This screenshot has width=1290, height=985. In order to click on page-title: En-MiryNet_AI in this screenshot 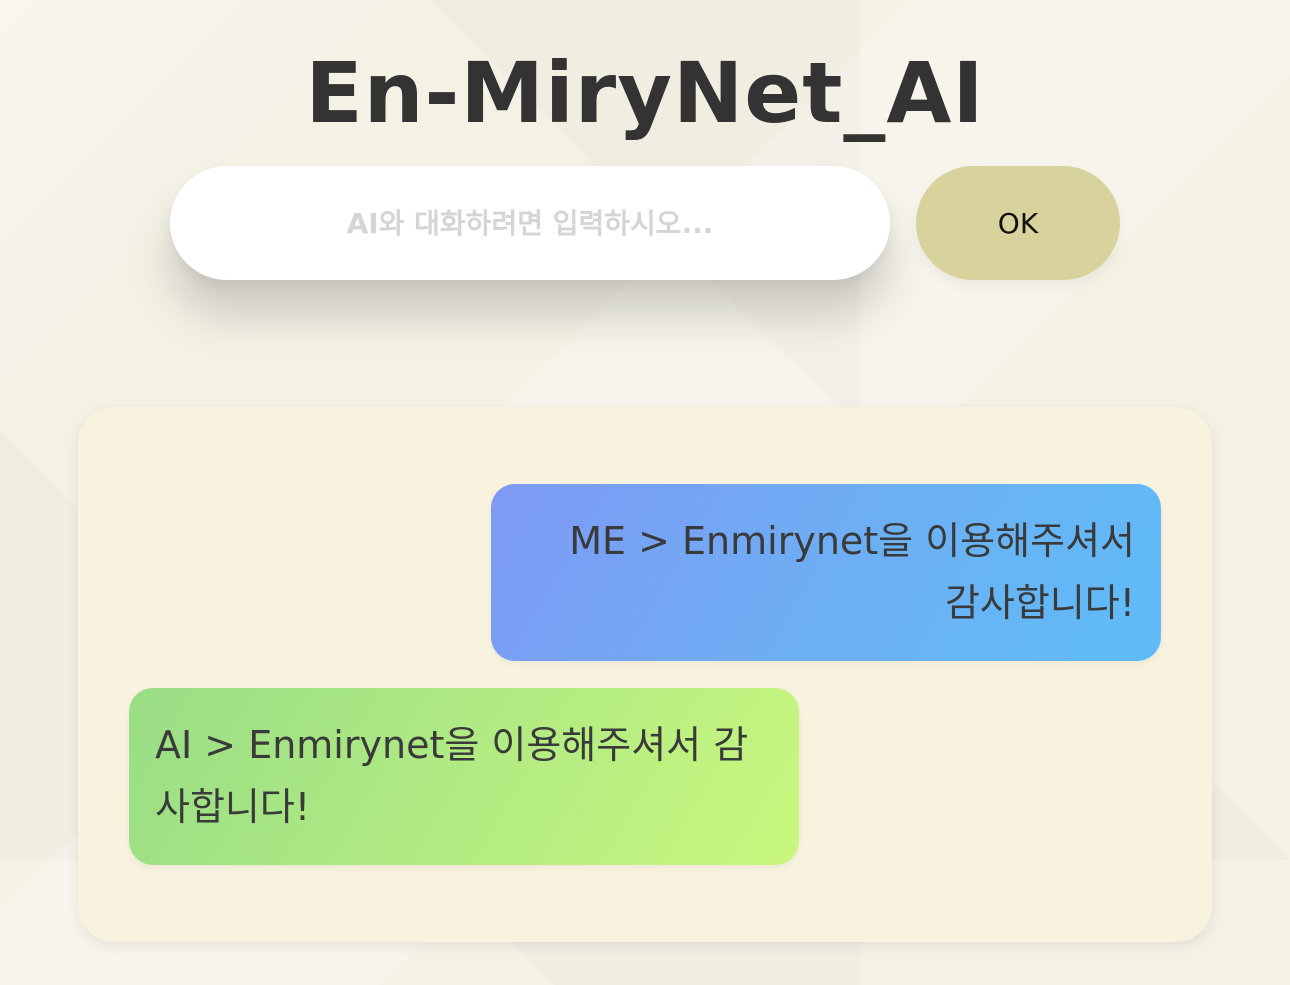, I will do `click(645, 93)`.